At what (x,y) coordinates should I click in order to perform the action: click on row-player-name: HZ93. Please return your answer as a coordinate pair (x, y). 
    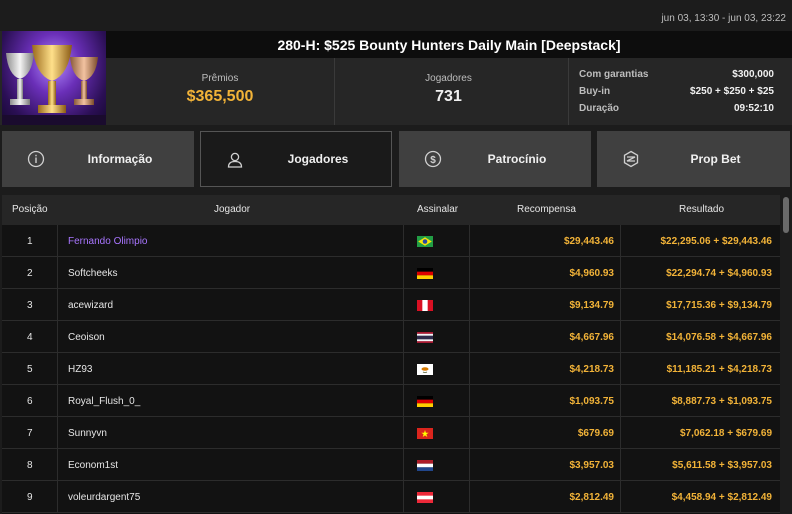
    Looking at the image, I should click on (231, 369).